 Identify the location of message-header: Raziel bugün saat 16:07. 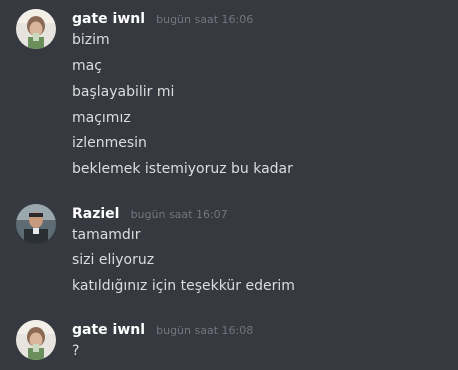
(150, 214).